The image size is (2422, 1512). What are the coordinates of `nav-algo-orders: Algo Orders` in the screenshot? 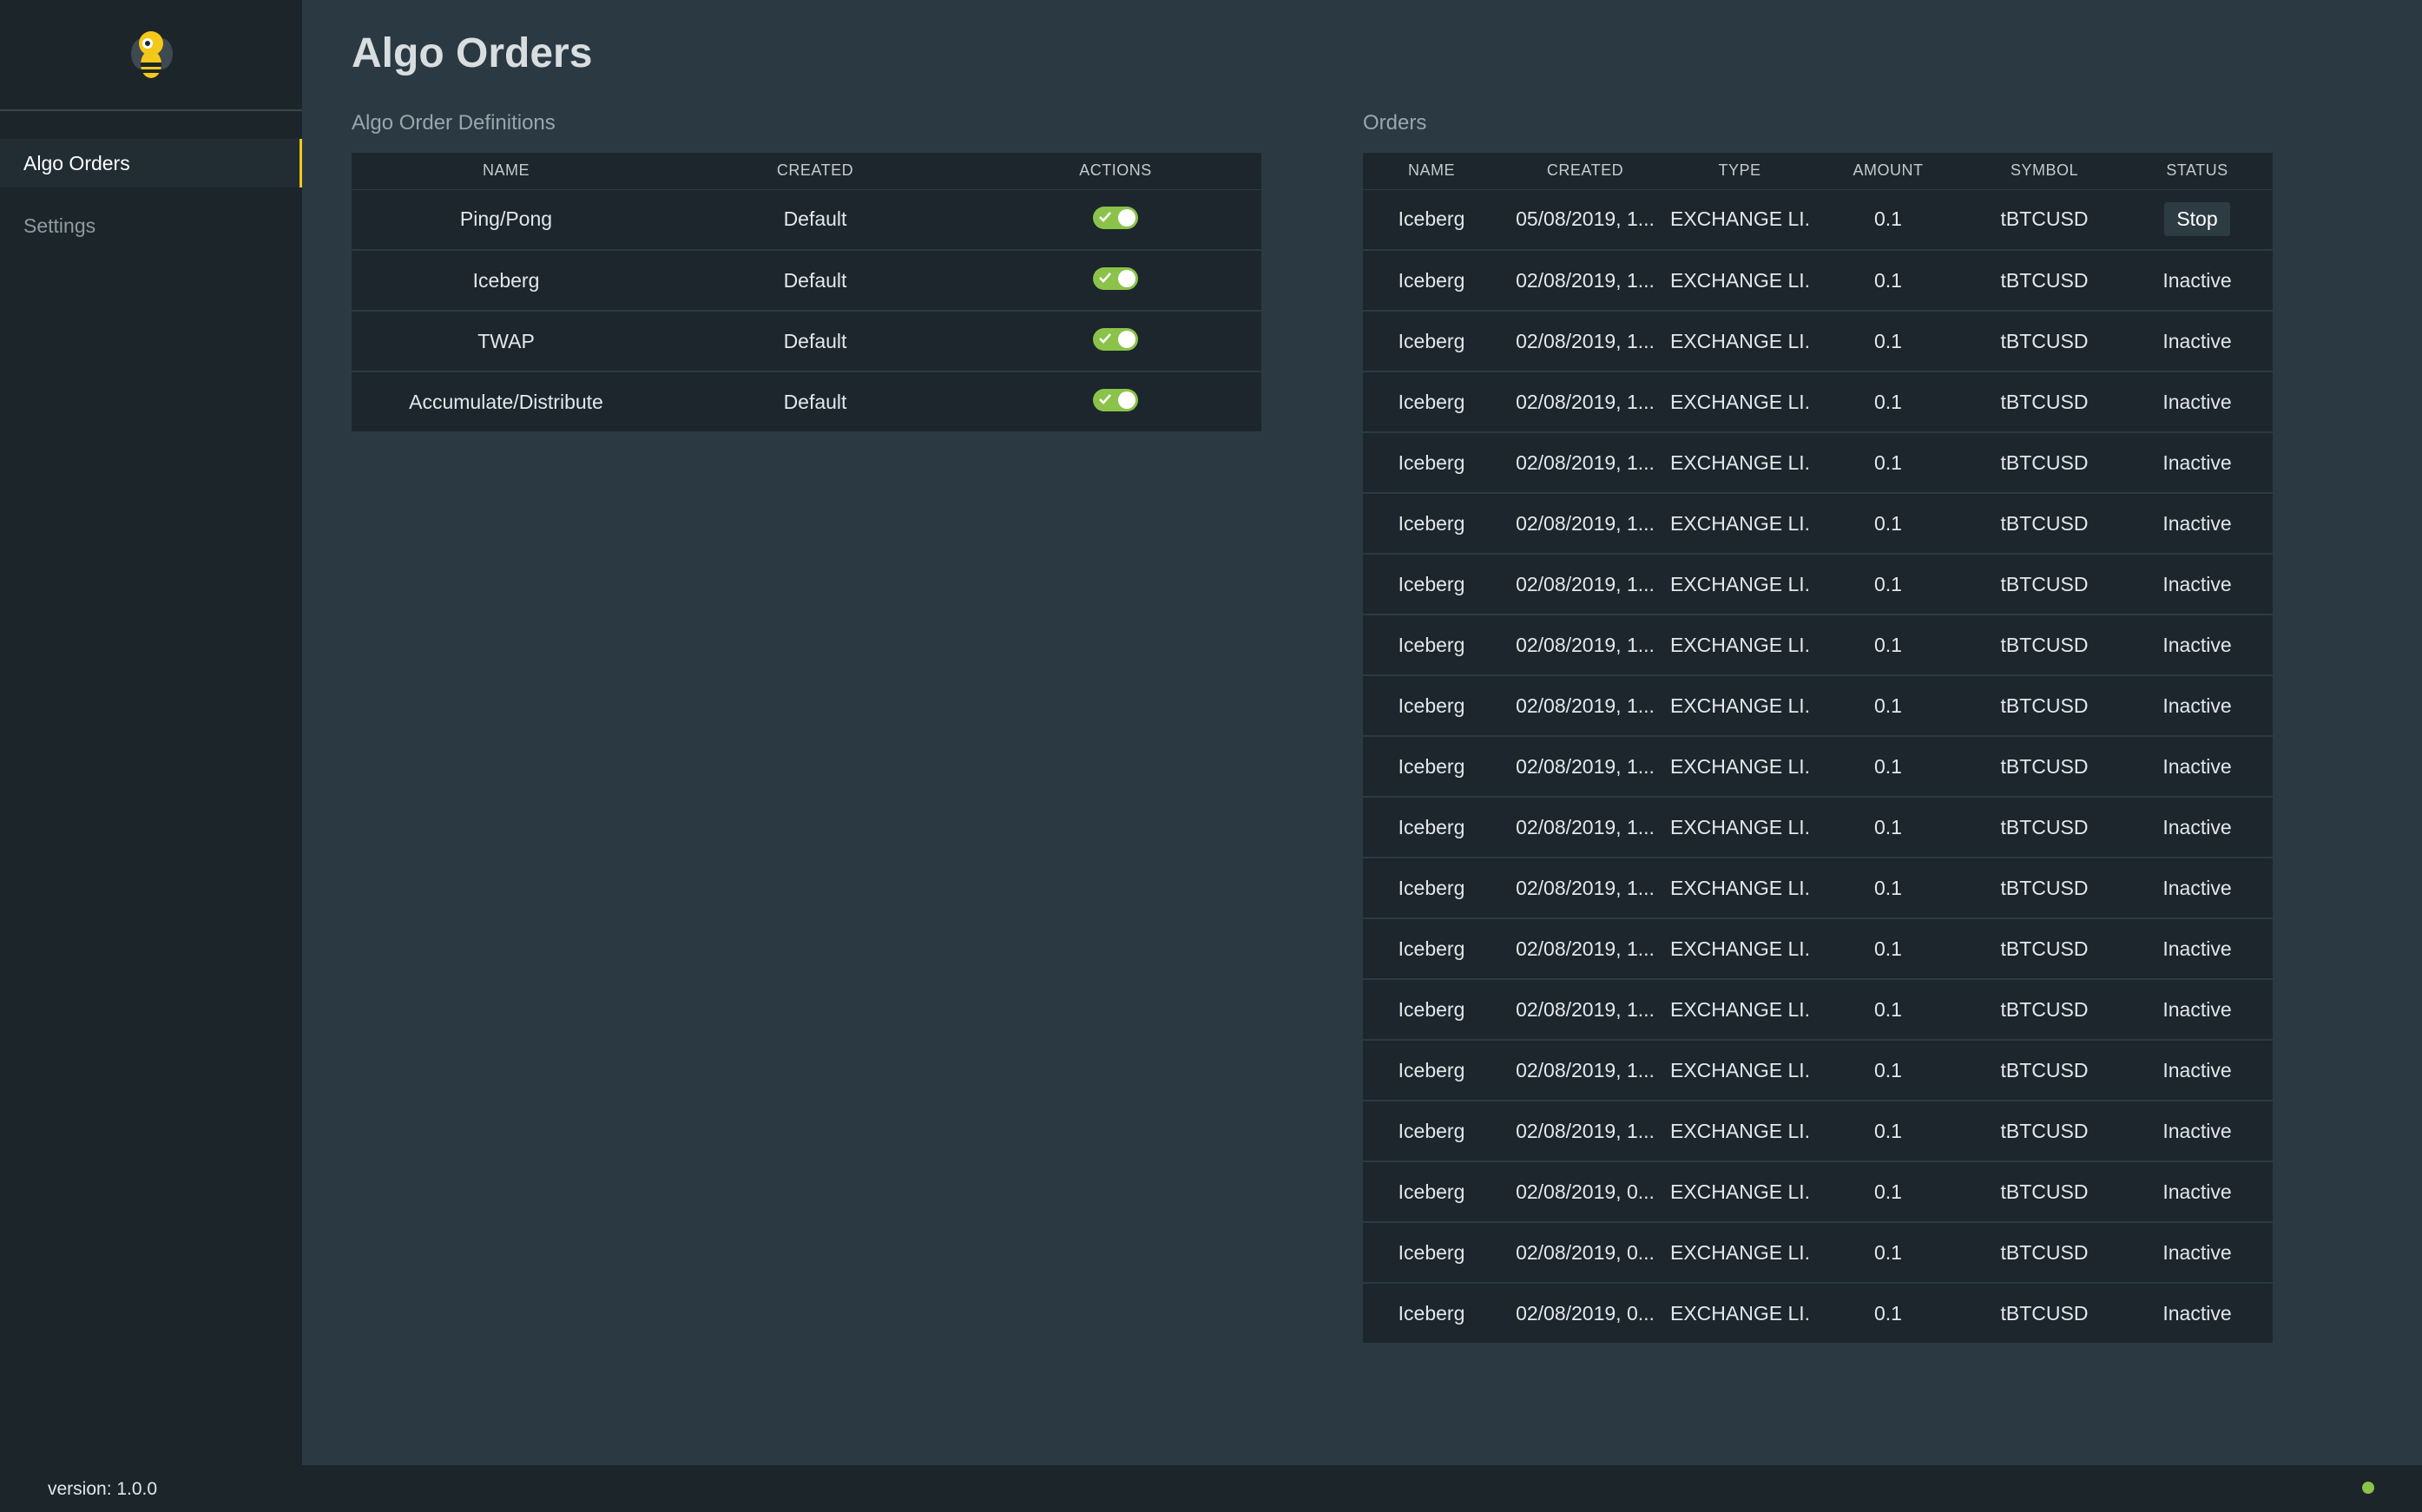 It's located at (151, 163).